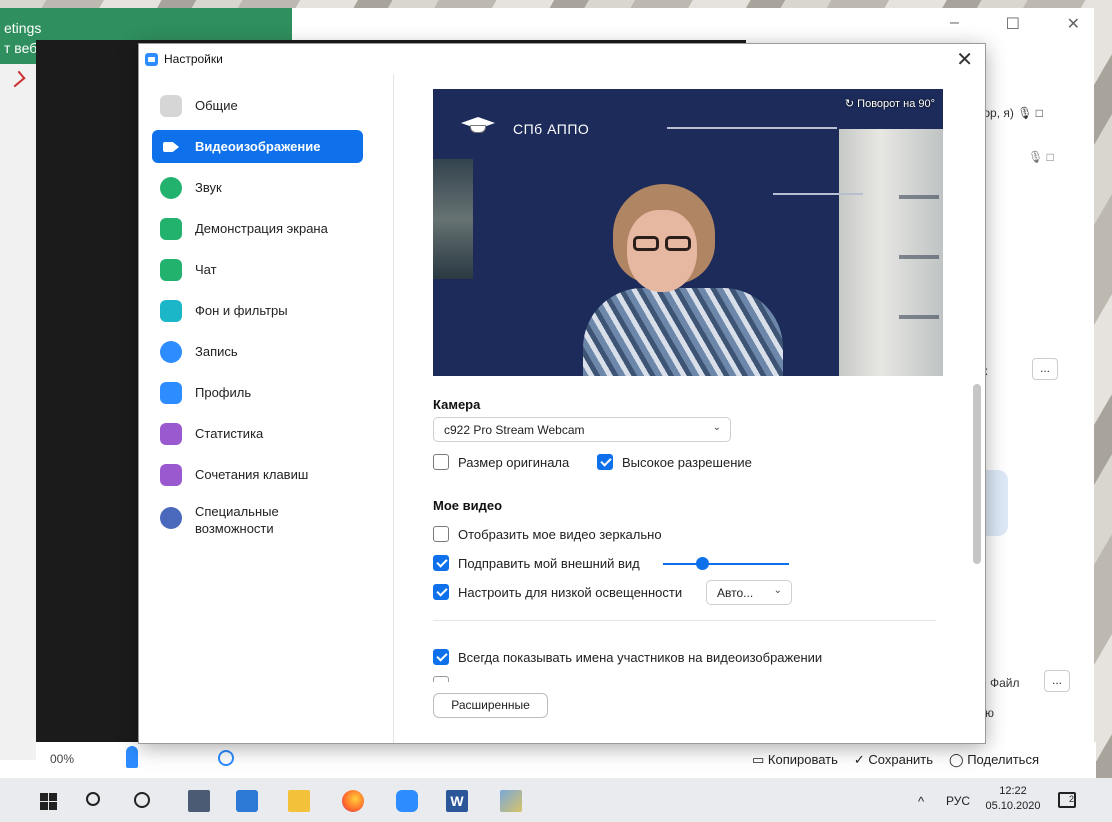 Image resolution: width=1112 pixels, height=822 pixels. What do you see at coordinates (1013, 799) in the screenshot?
I see `clock: 12:22 05.10.2020` at bounding box center [1013, 799].